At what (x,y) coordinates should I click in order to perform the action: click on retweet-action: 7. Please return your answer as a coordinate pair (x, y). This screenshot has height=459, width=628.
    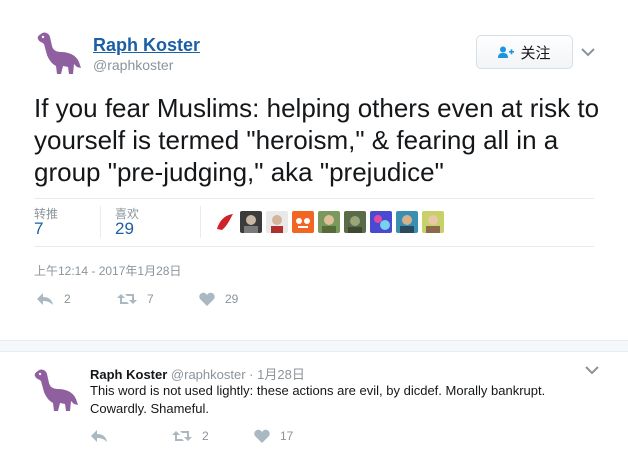
    Looking at the image, I should click on (135, 299).